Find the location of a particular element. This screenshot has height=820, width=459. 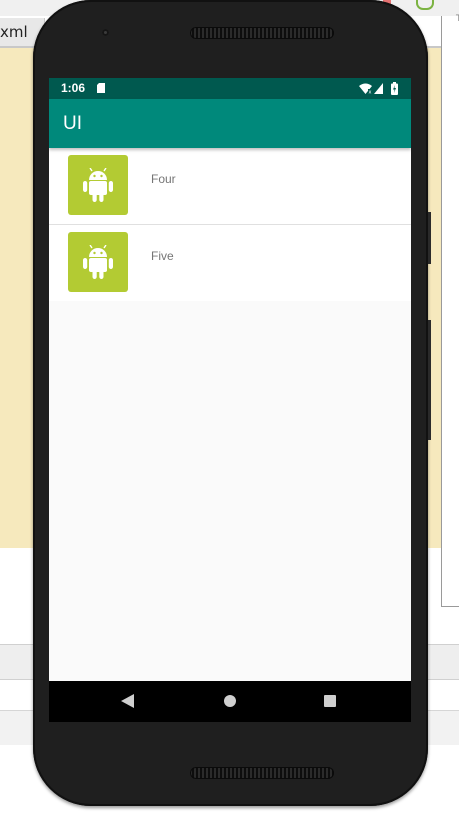

home-icon is located at coordinates (230, 701).